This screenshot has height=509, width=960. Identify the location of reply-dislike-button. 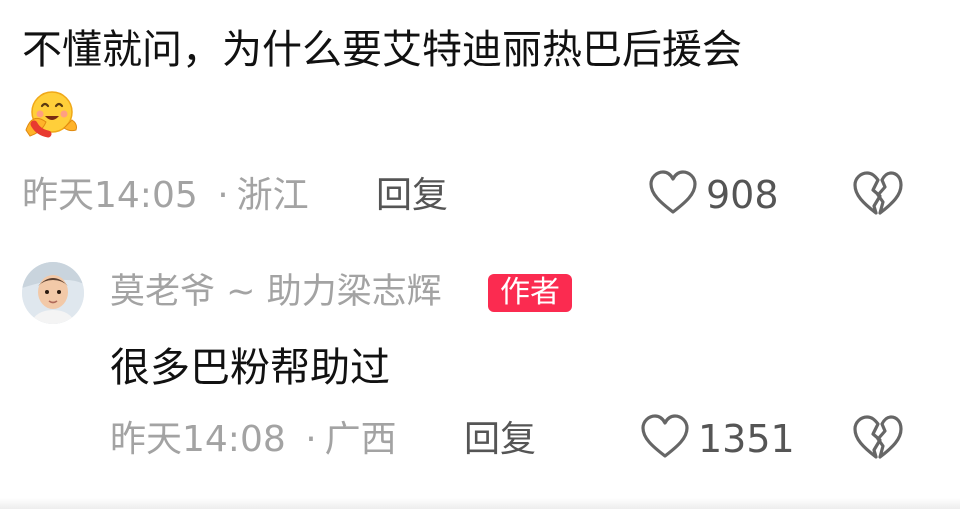
(878, 440).